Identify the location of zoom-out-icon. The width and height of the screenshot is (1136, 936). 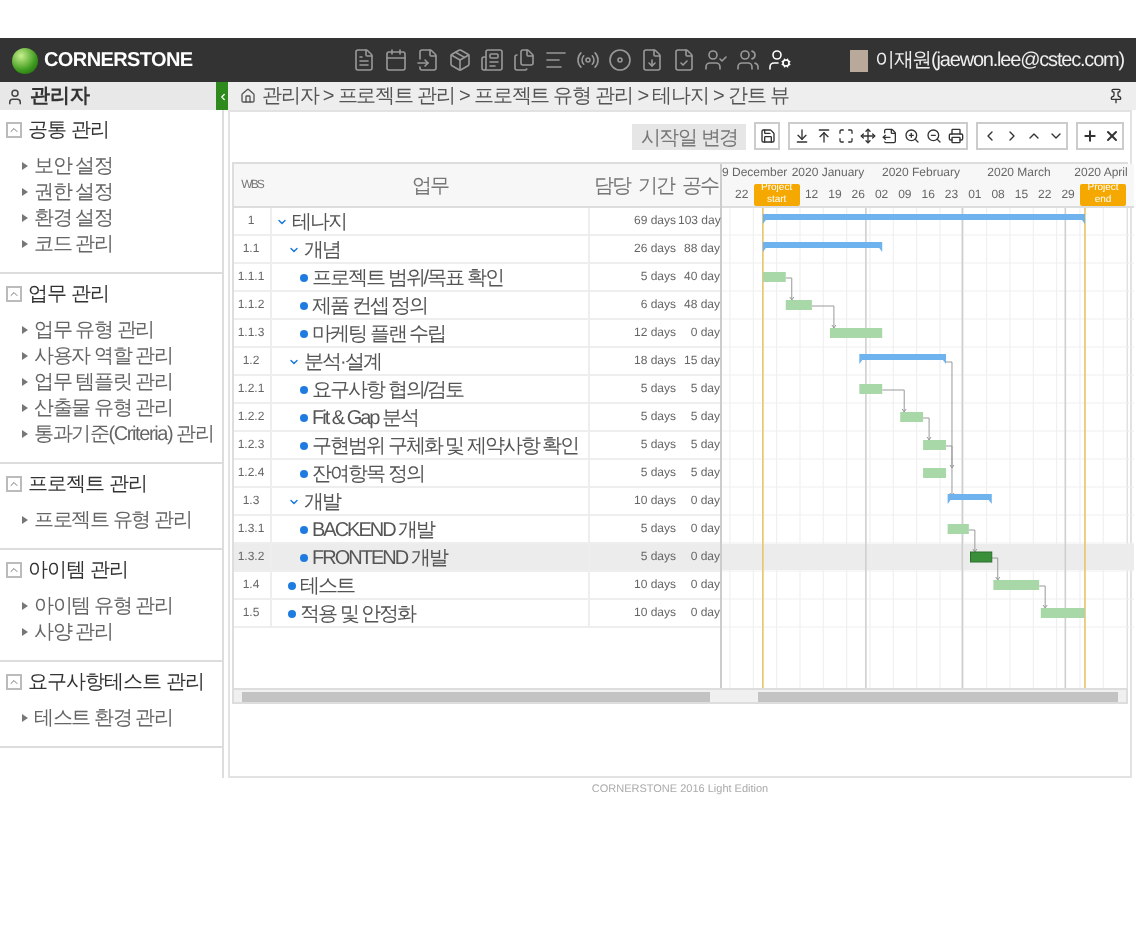
(933, 136).